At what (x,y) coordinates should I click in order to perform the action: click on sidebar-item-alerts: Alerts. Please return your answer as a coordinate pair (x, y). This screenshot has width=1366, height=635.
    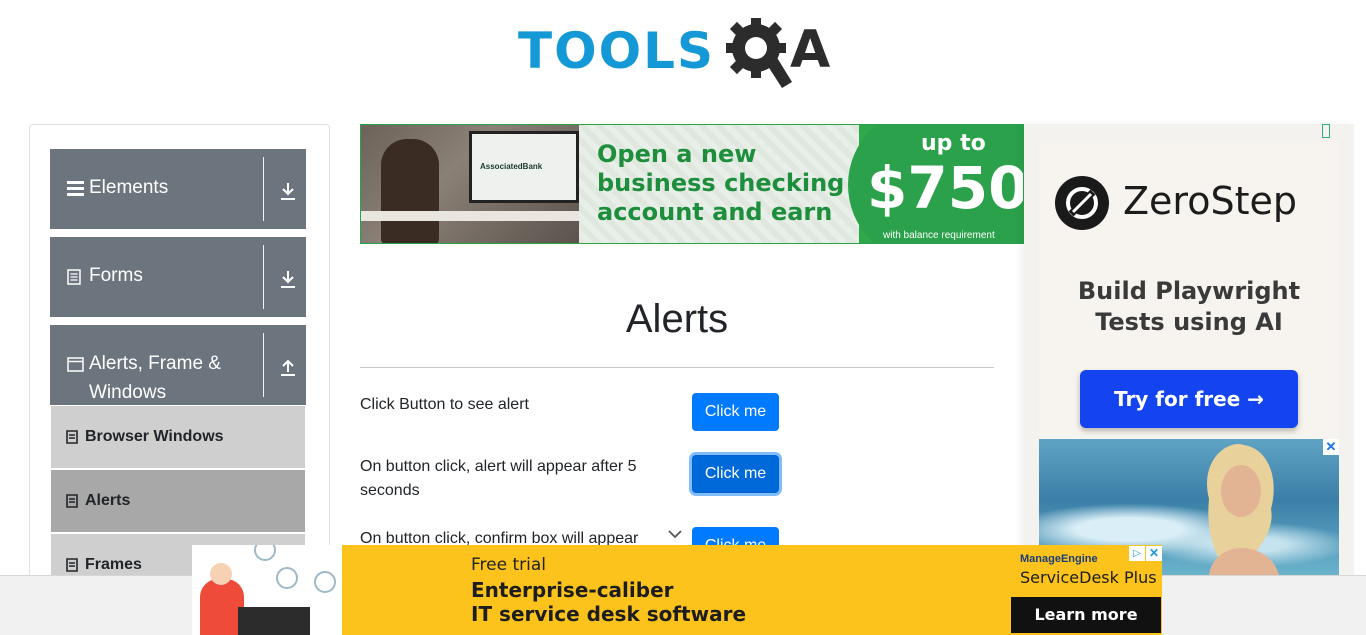
    Looking at the image, I should click on (178, 500).